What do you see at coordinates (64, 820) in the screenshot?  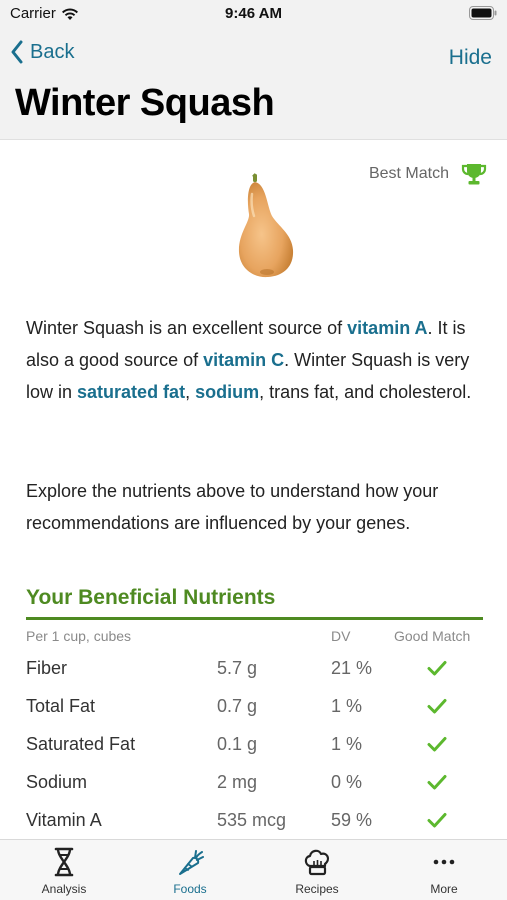 I see `nutrient-name: Vitamin A` at bounding box center [64, 820].